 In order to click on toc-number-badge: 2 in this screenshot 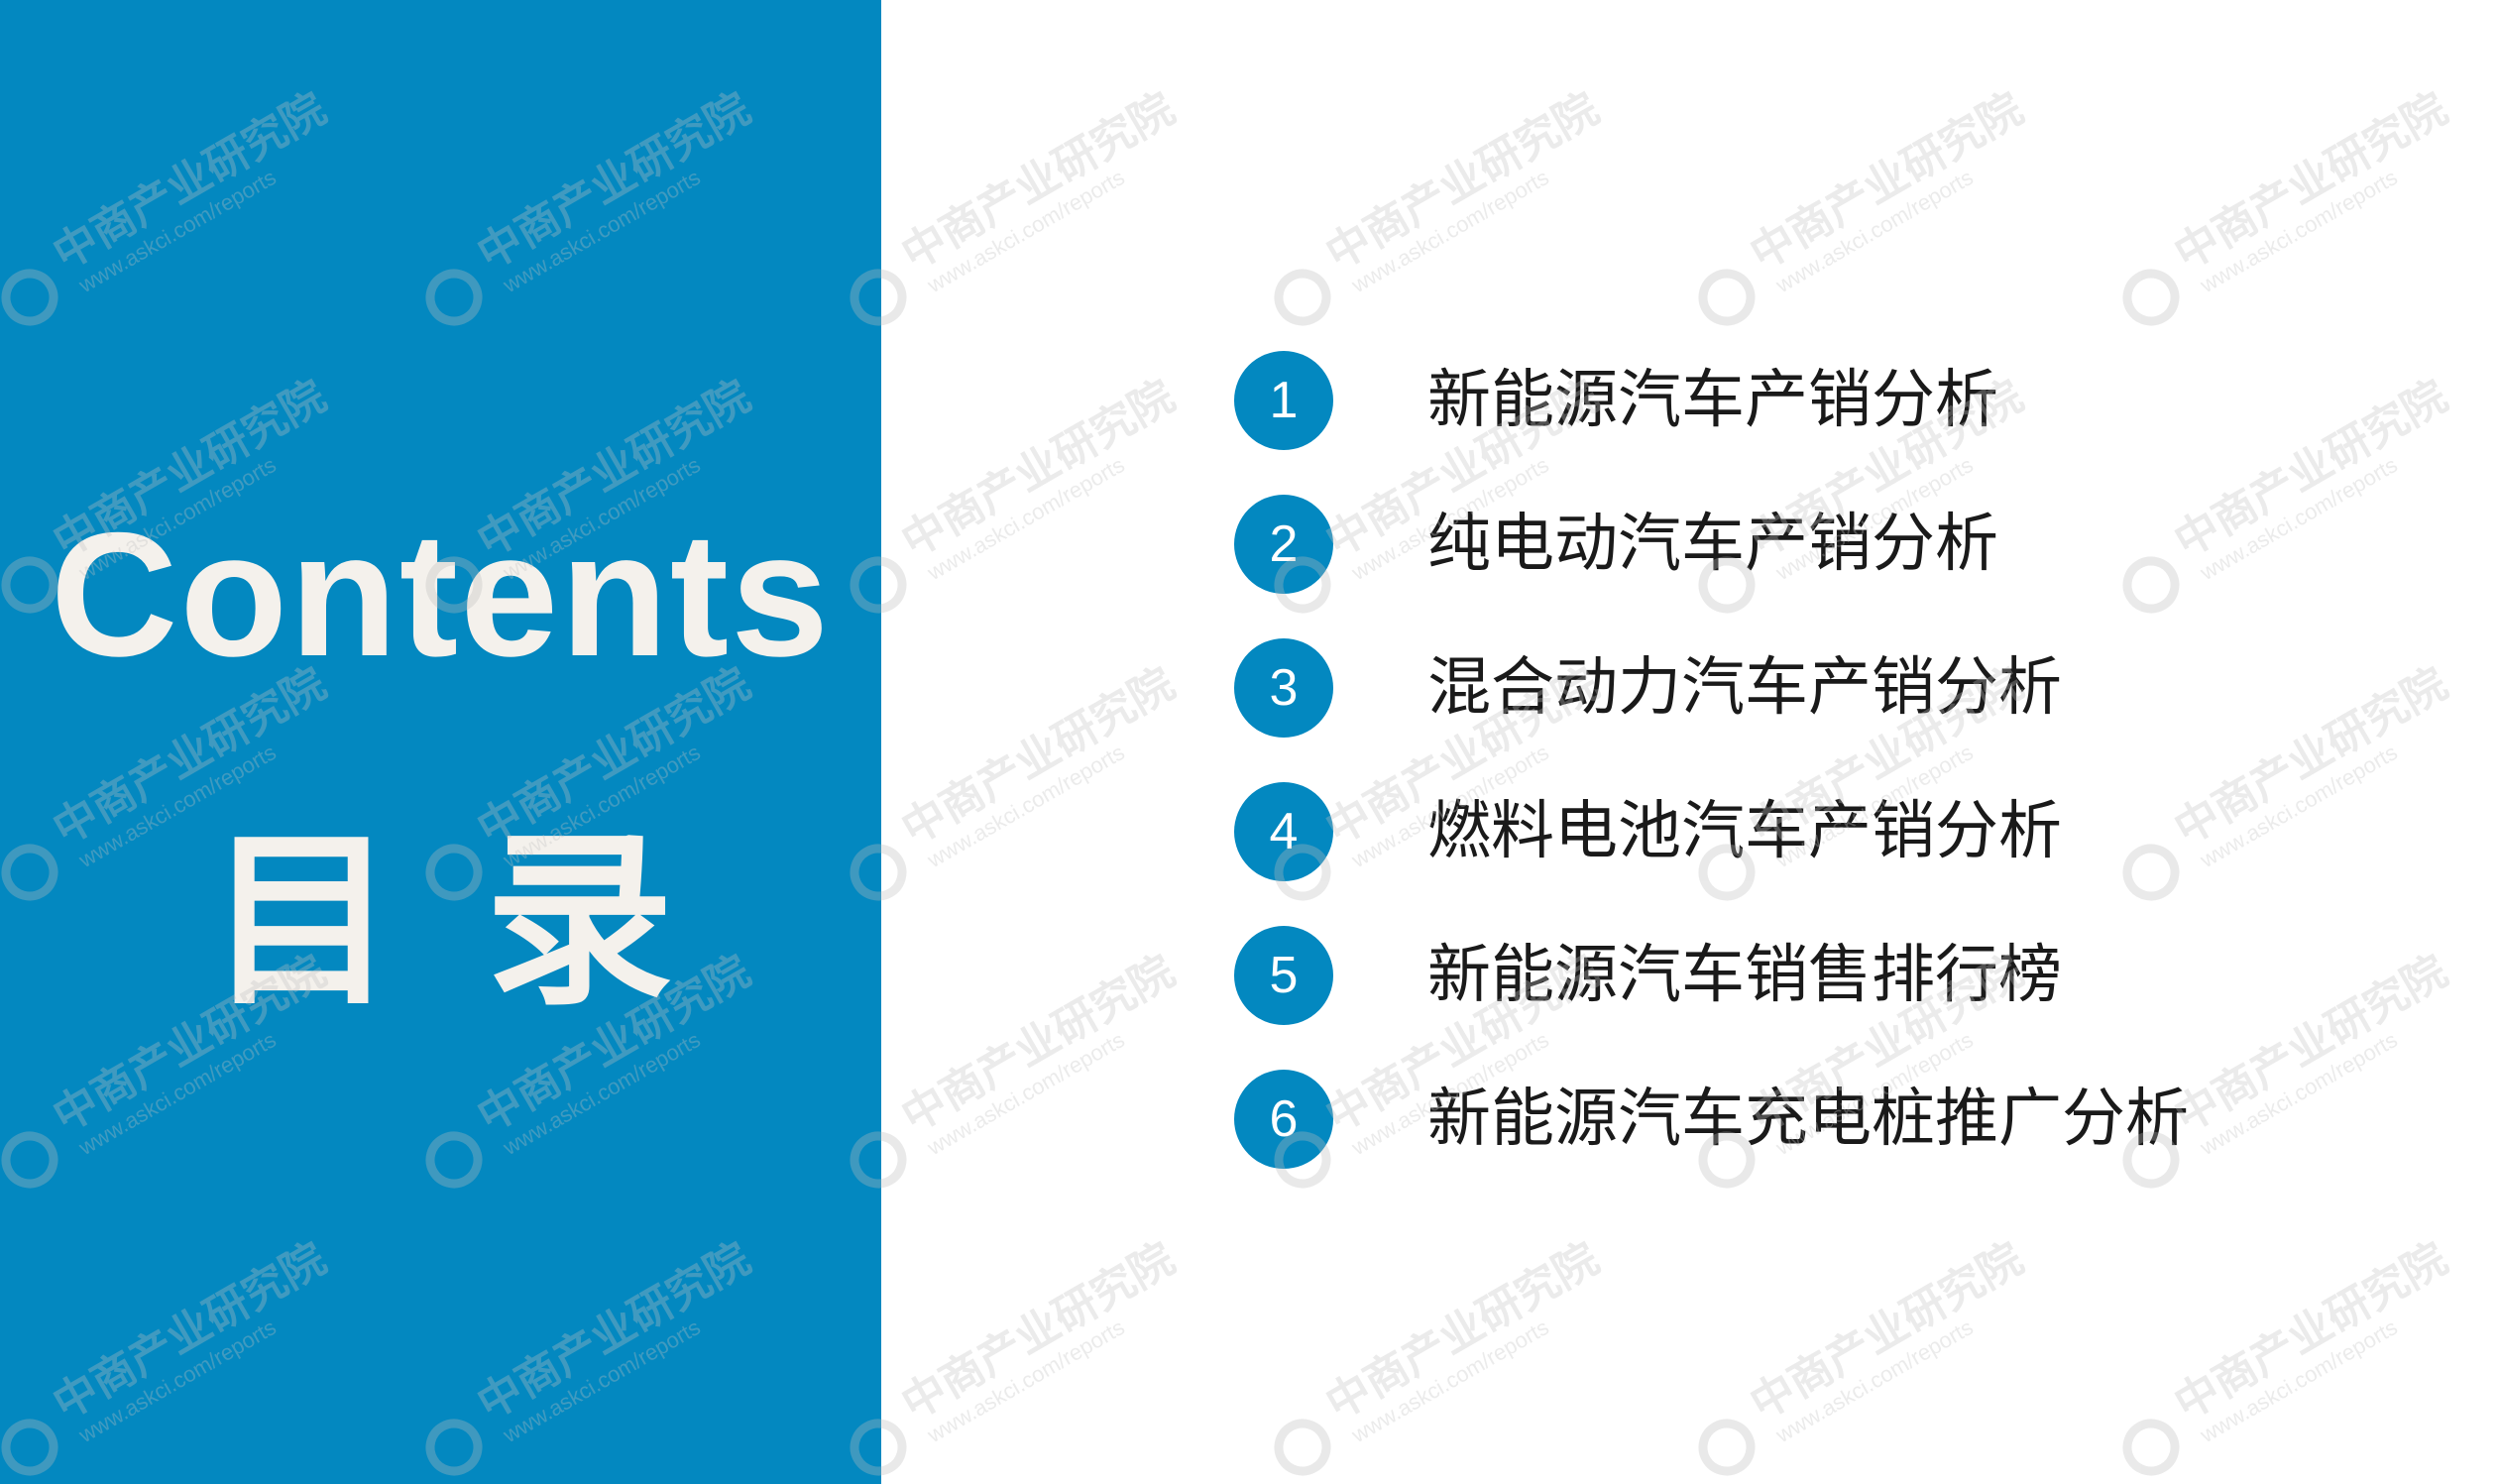, I will do `click(1283, 544)`.